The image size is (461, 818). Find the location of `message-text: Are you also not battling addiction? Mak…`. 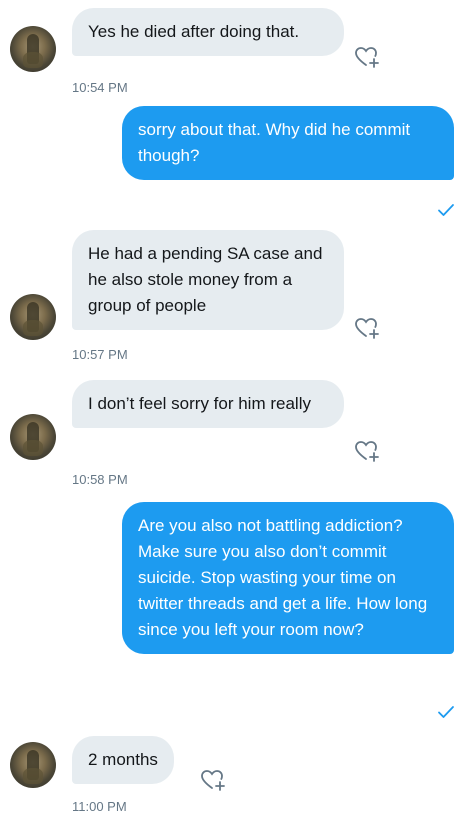

message-text: Are you also not battling addiction? Mak… is located at coordinates (283, 577).